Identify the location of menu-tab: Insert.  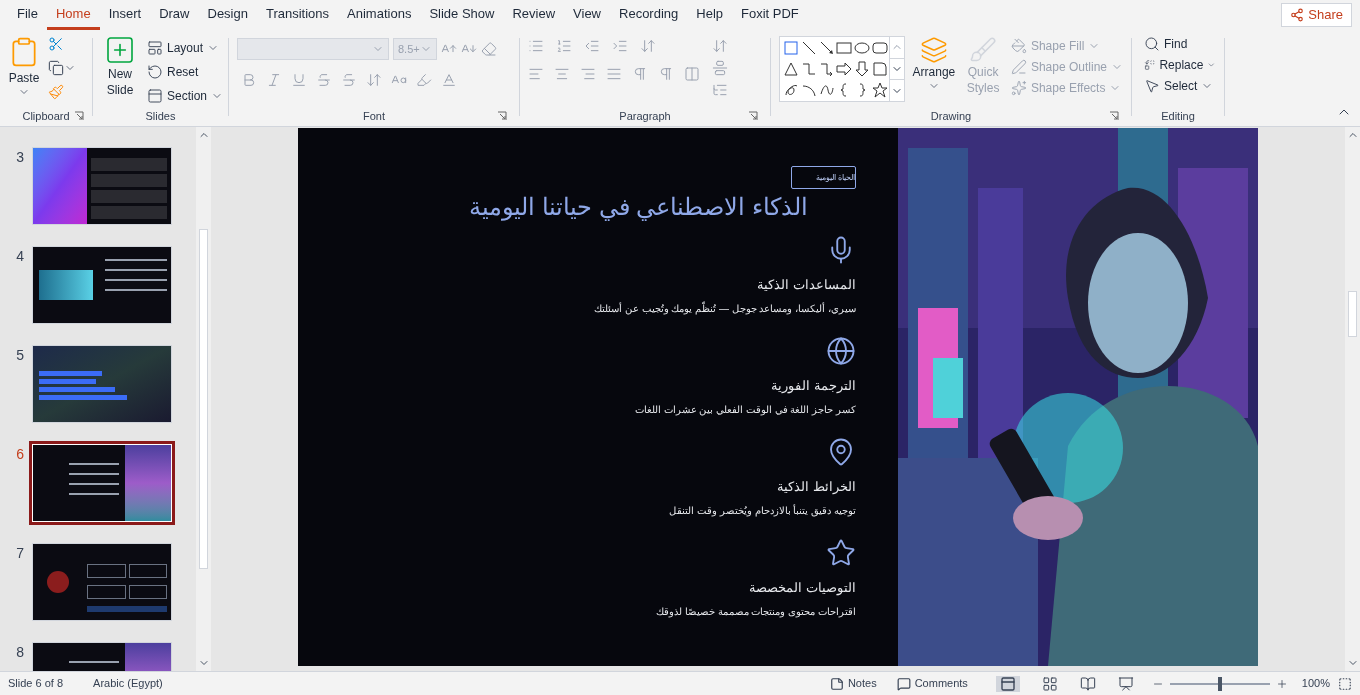
(125, 15).